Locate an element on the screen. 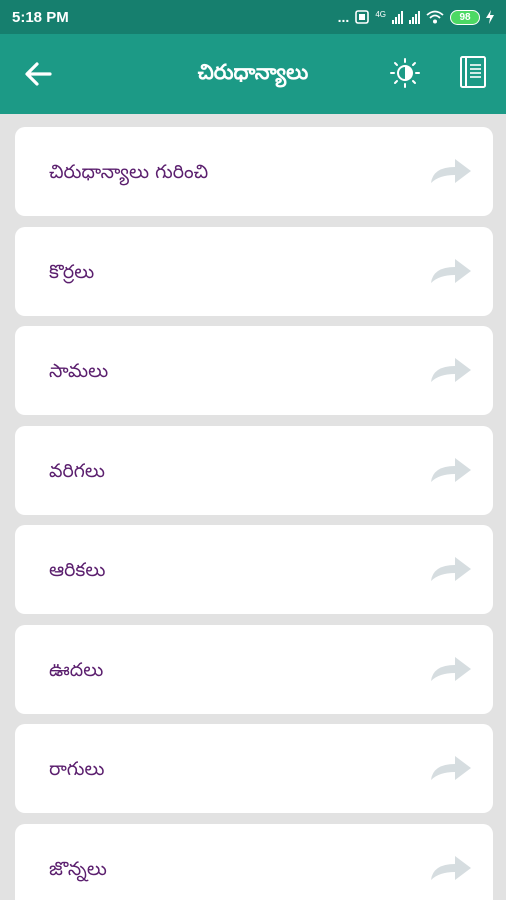 The width and height of the screenshot is (506, 900). list-item: రాగులు is located at coordinates (254, 768).